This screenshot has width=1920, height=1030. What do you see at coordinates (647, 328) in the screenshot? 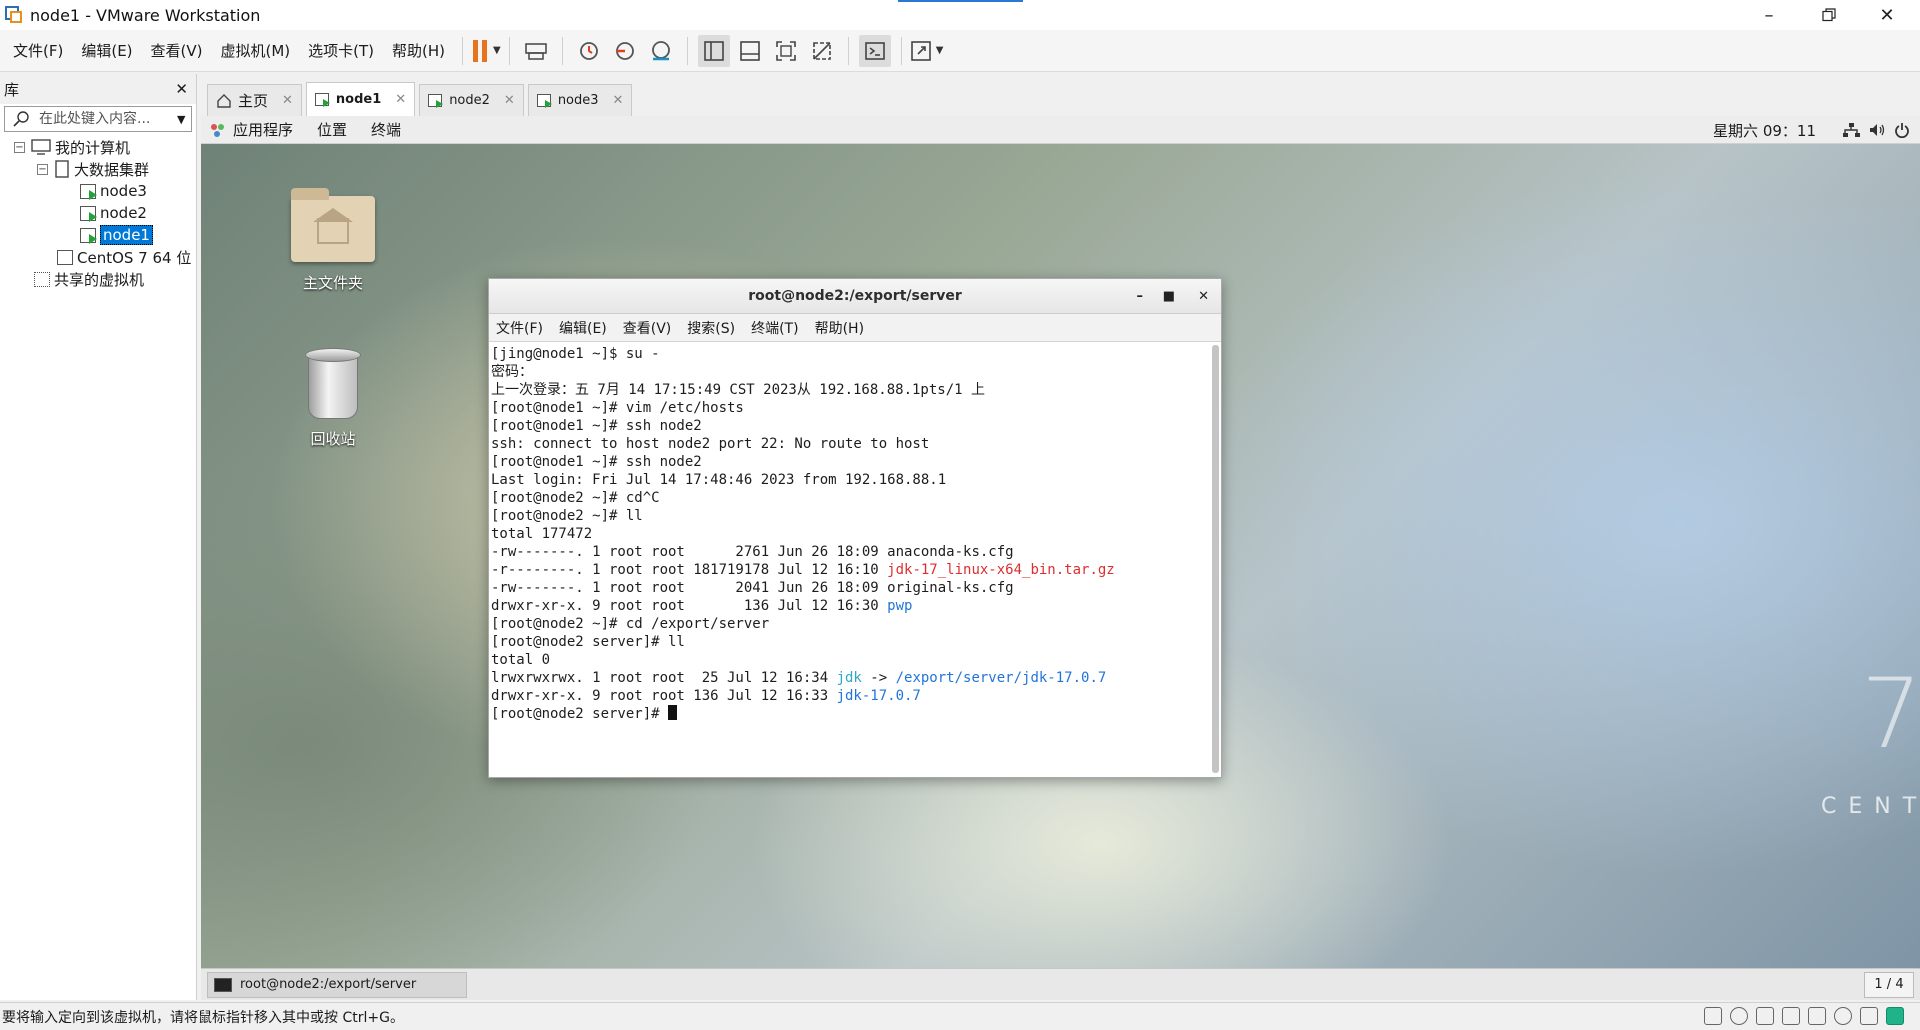
I see `terminal-menu-view: 查看(V)` at bounding box center [647, 328].